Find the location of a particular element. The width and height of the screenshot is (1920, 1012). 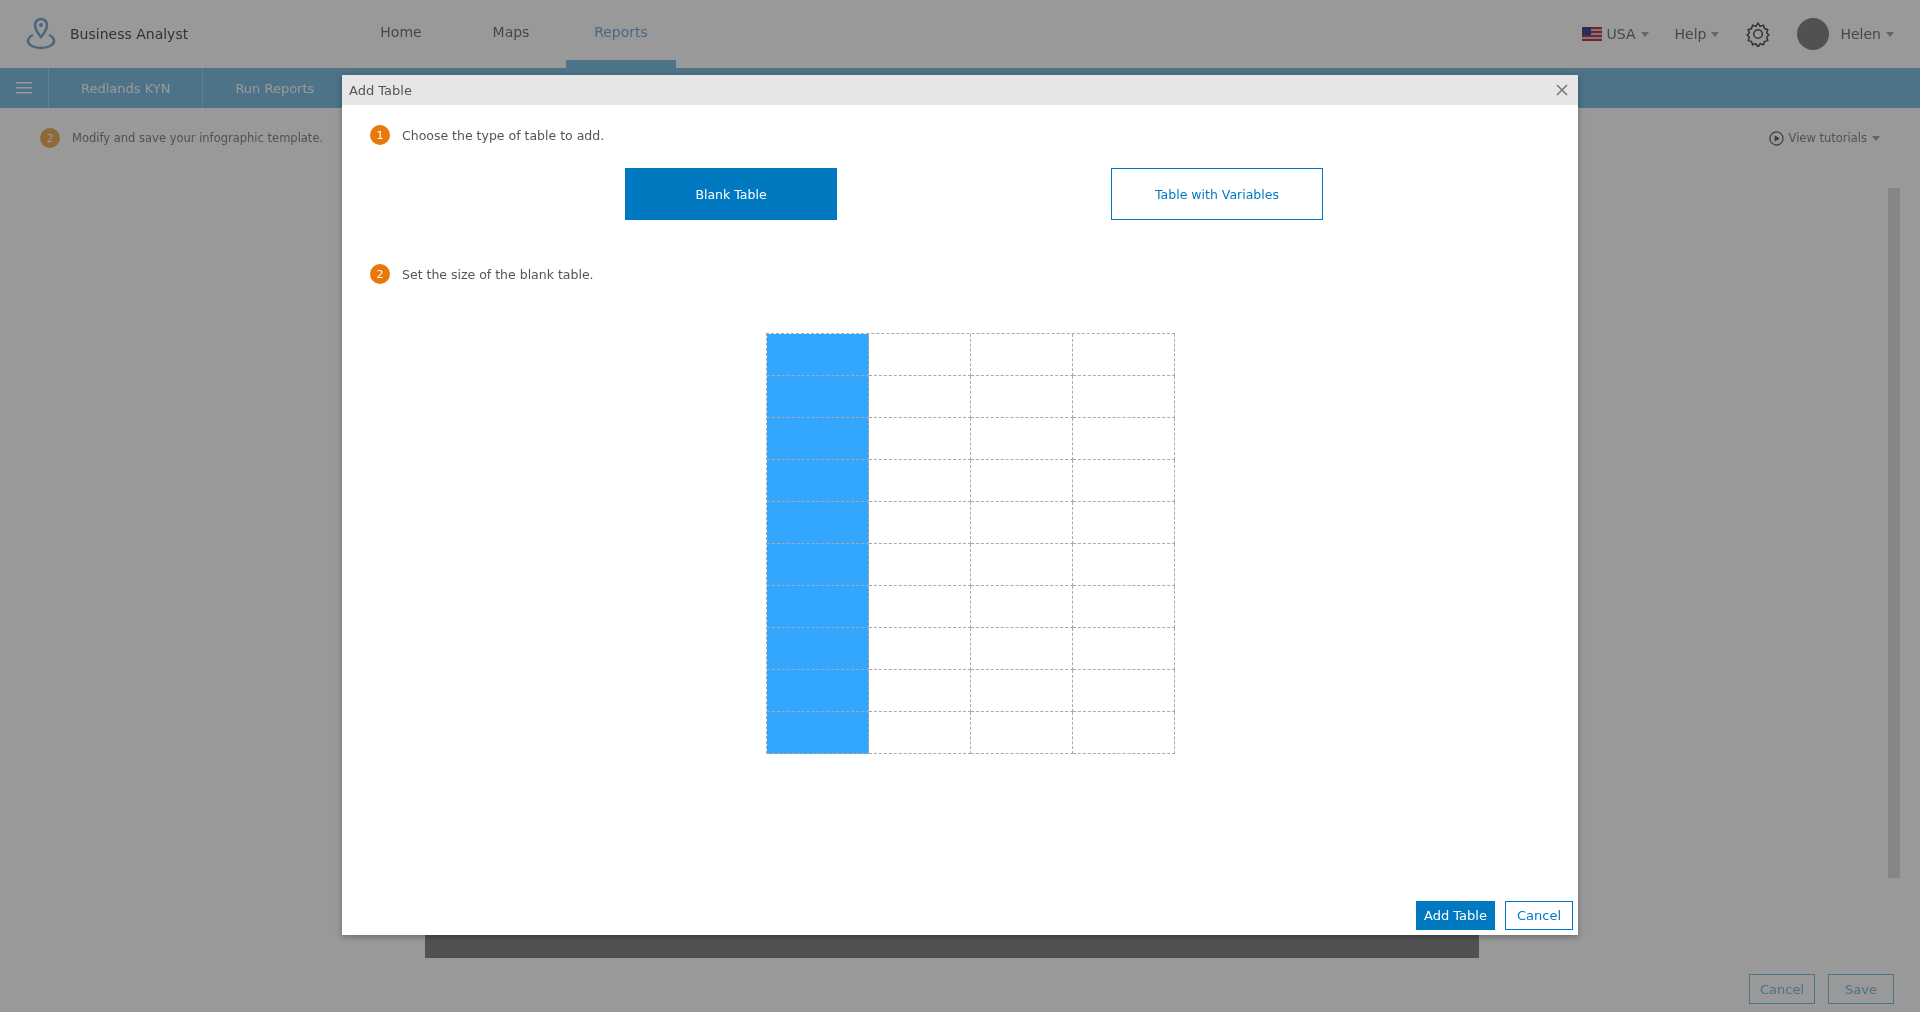

step-instruction: Set the size of the blank table. is located at coordinates (498, 274).